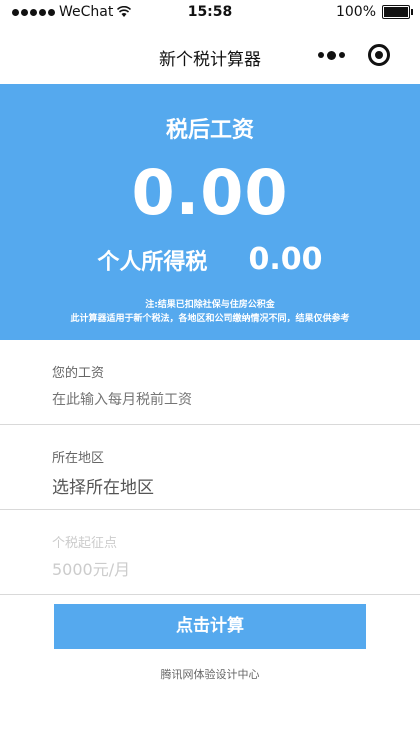 The height and width of the screenshot is (744, 420). What do you see at coordinates (78, 458) in the screenshot?
I see `region-label: 所在地区` at bounding box center [78, 458].